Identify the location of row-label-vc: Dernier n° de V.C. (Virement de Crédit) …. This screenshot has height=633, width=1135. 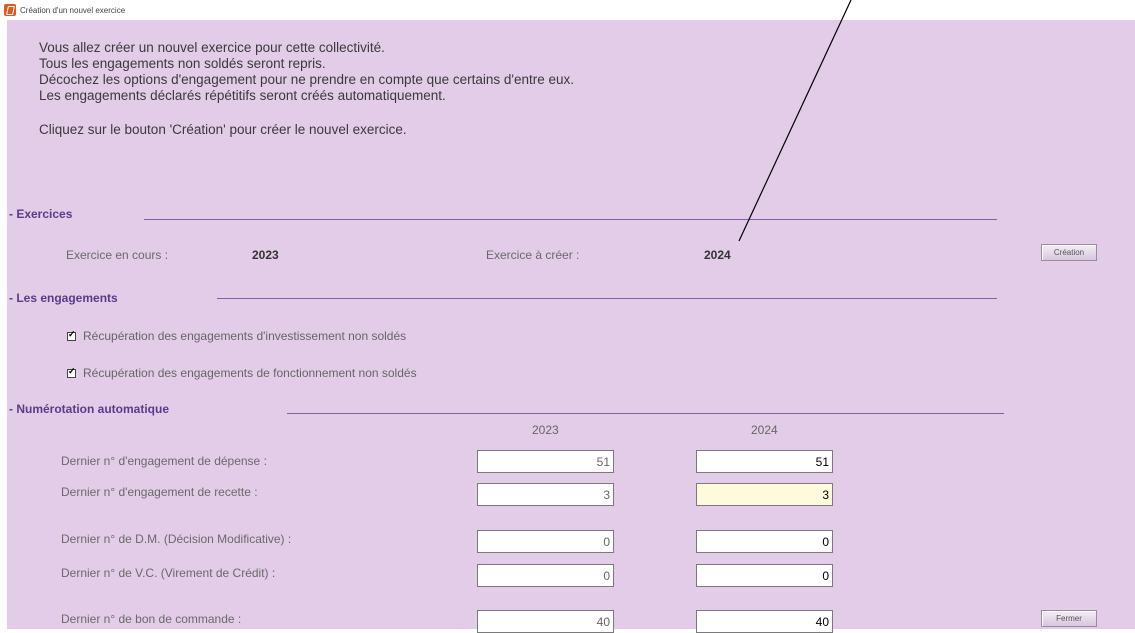
(168, 573).